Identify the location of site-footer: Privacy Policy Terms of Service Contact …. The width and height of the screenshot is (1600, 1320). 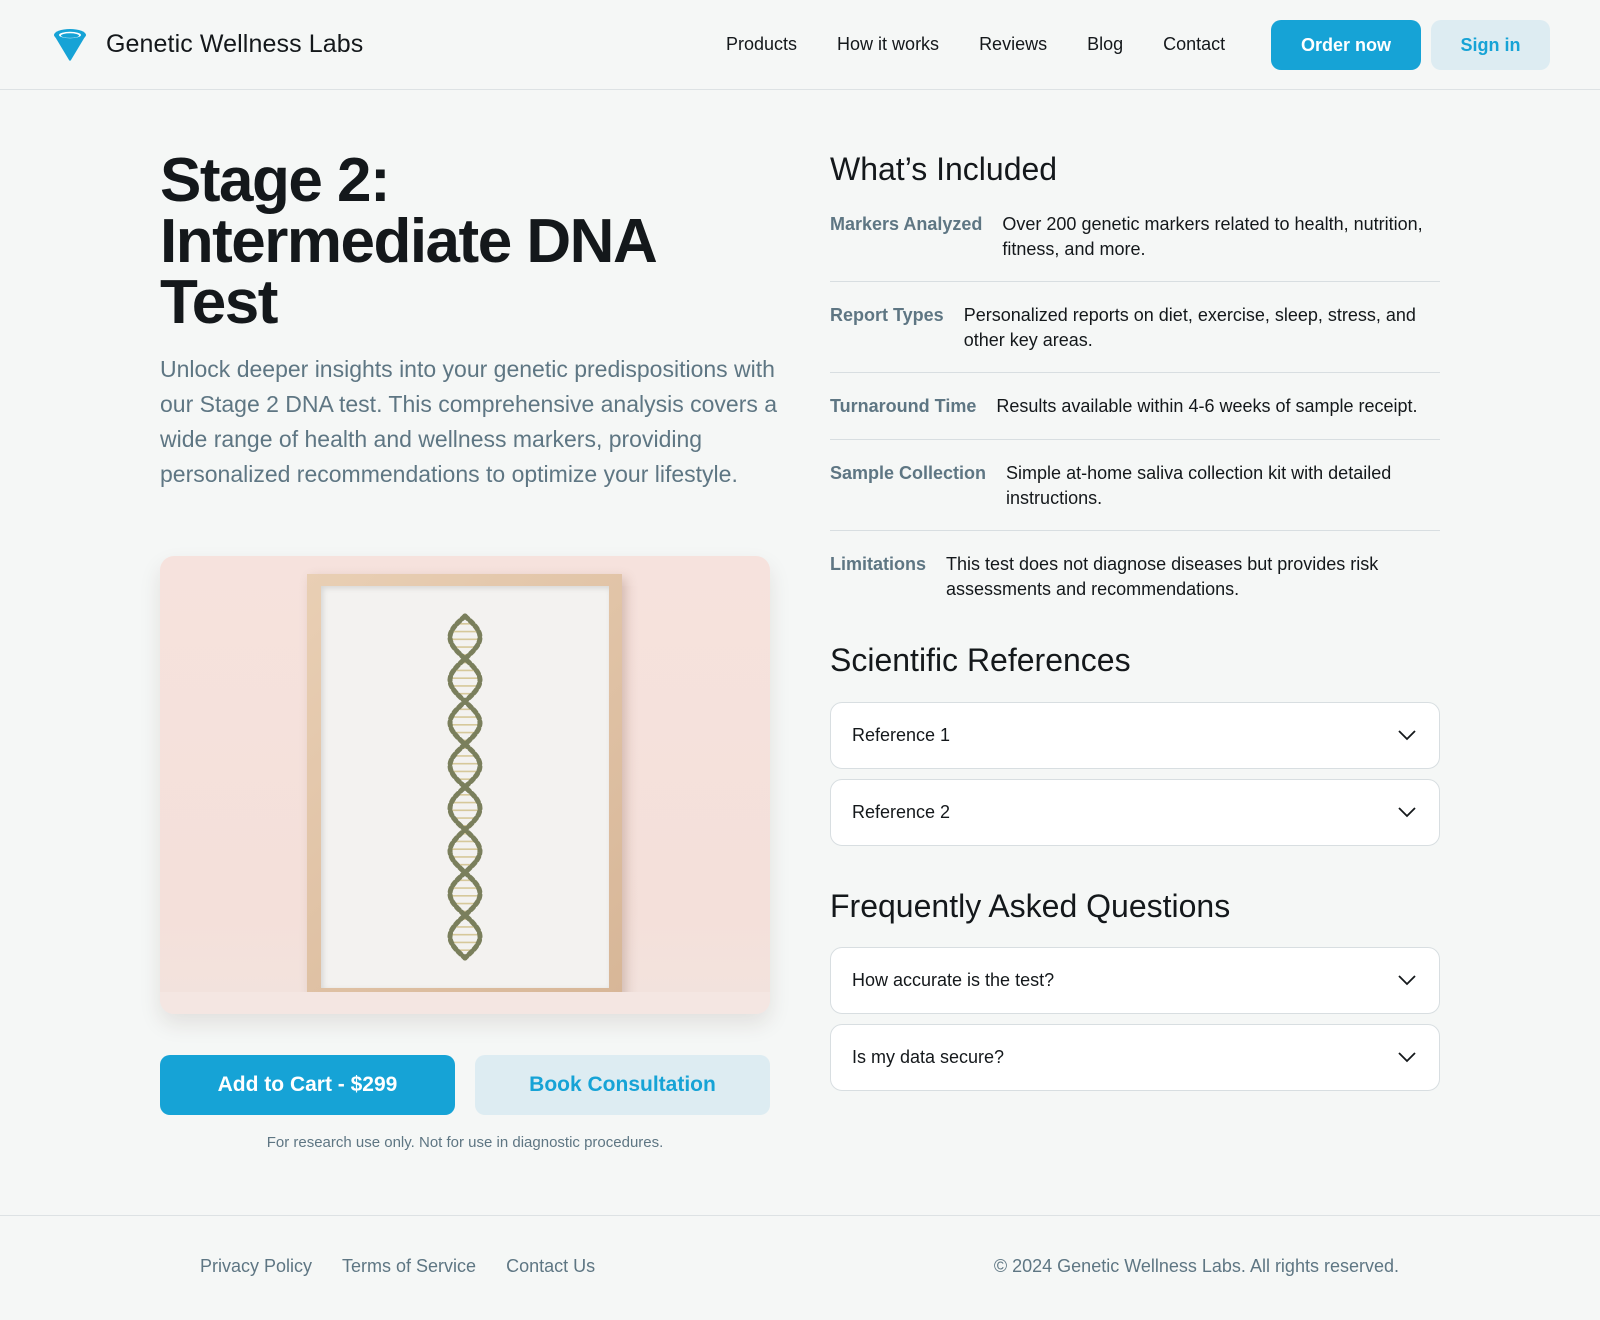
(800, 1267).